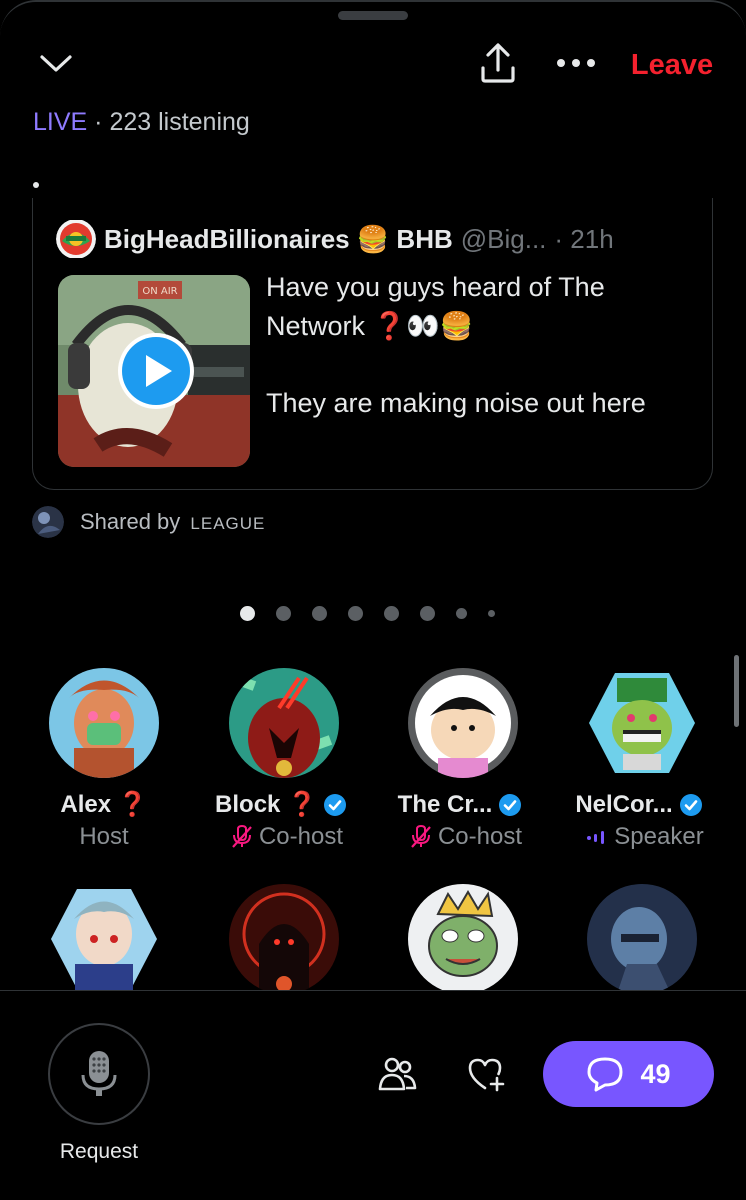  What do you see at coordinates (179, 122) in the screenshot?
I see `listener-count: 223 listening` at bounding box center [179, 122].